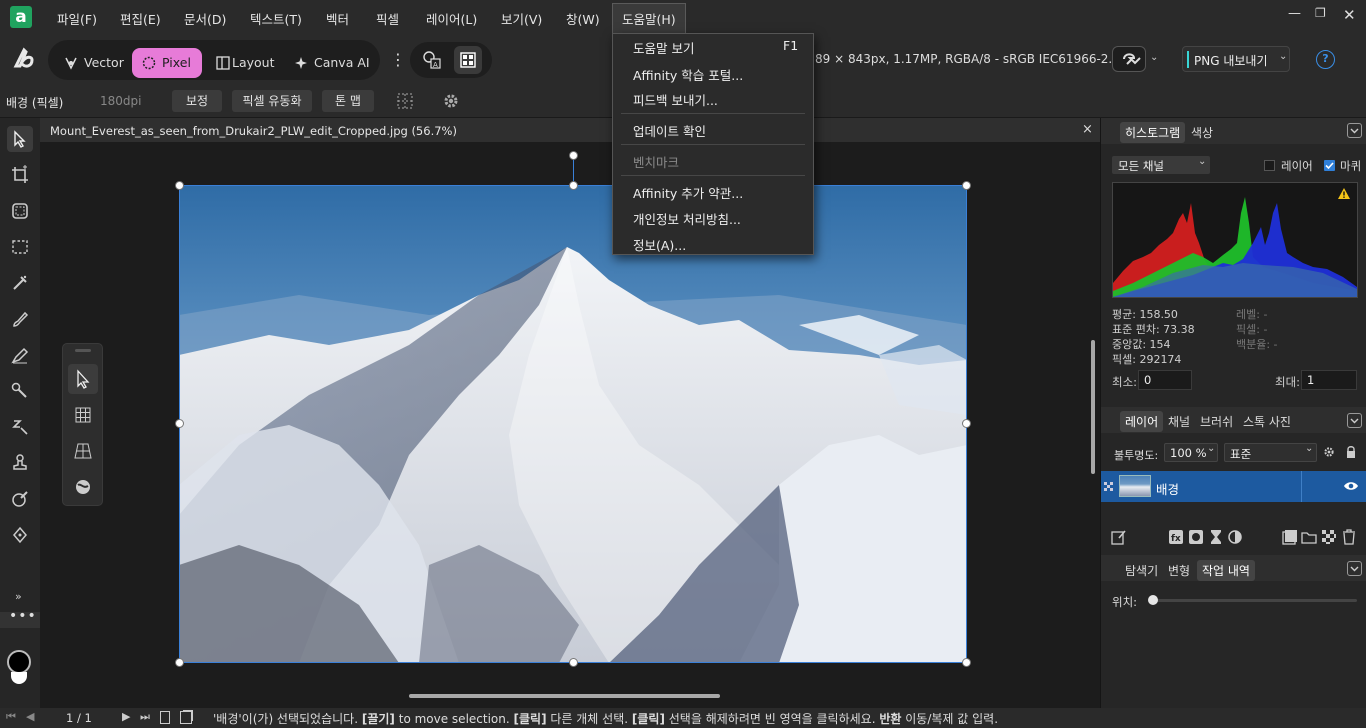  Describe the element at coordinates (83, 451) in the screenshot. I see `perspective-icon` at that location.